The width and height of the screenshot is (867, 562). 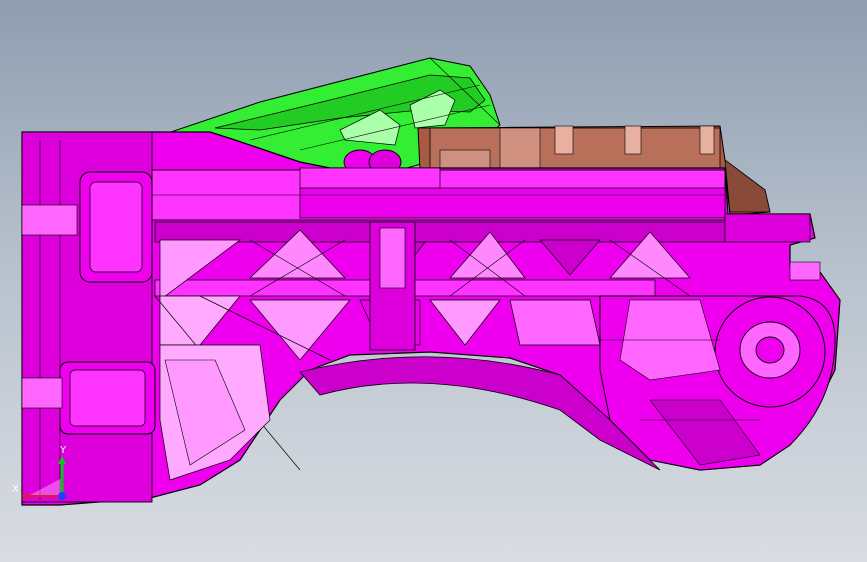 I want to click on coordinate-triad: Y X, so click(x=39, y=472).